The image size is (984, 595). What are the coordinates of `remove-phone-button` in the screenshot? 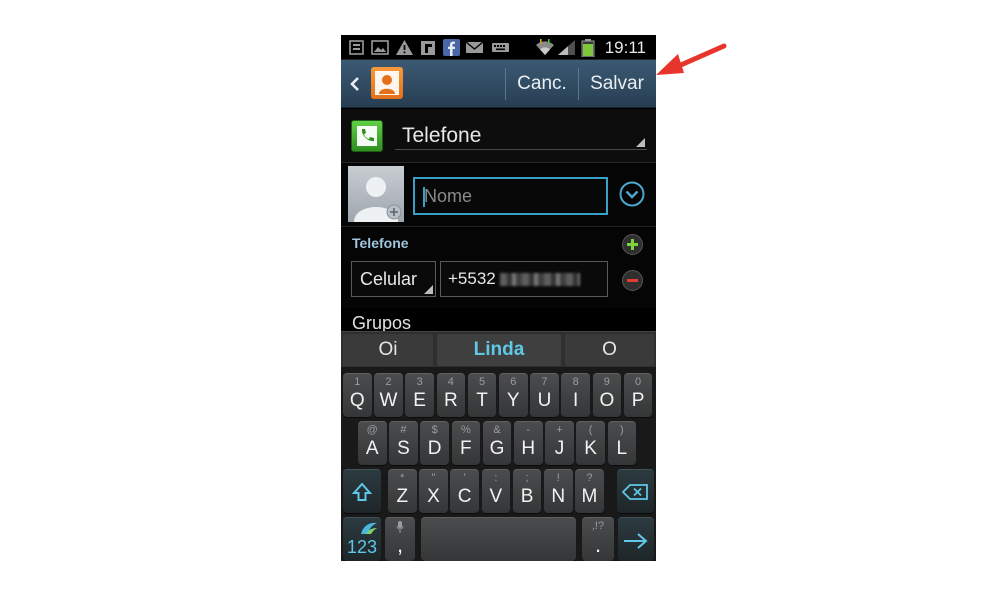 It's located at (632, 280).